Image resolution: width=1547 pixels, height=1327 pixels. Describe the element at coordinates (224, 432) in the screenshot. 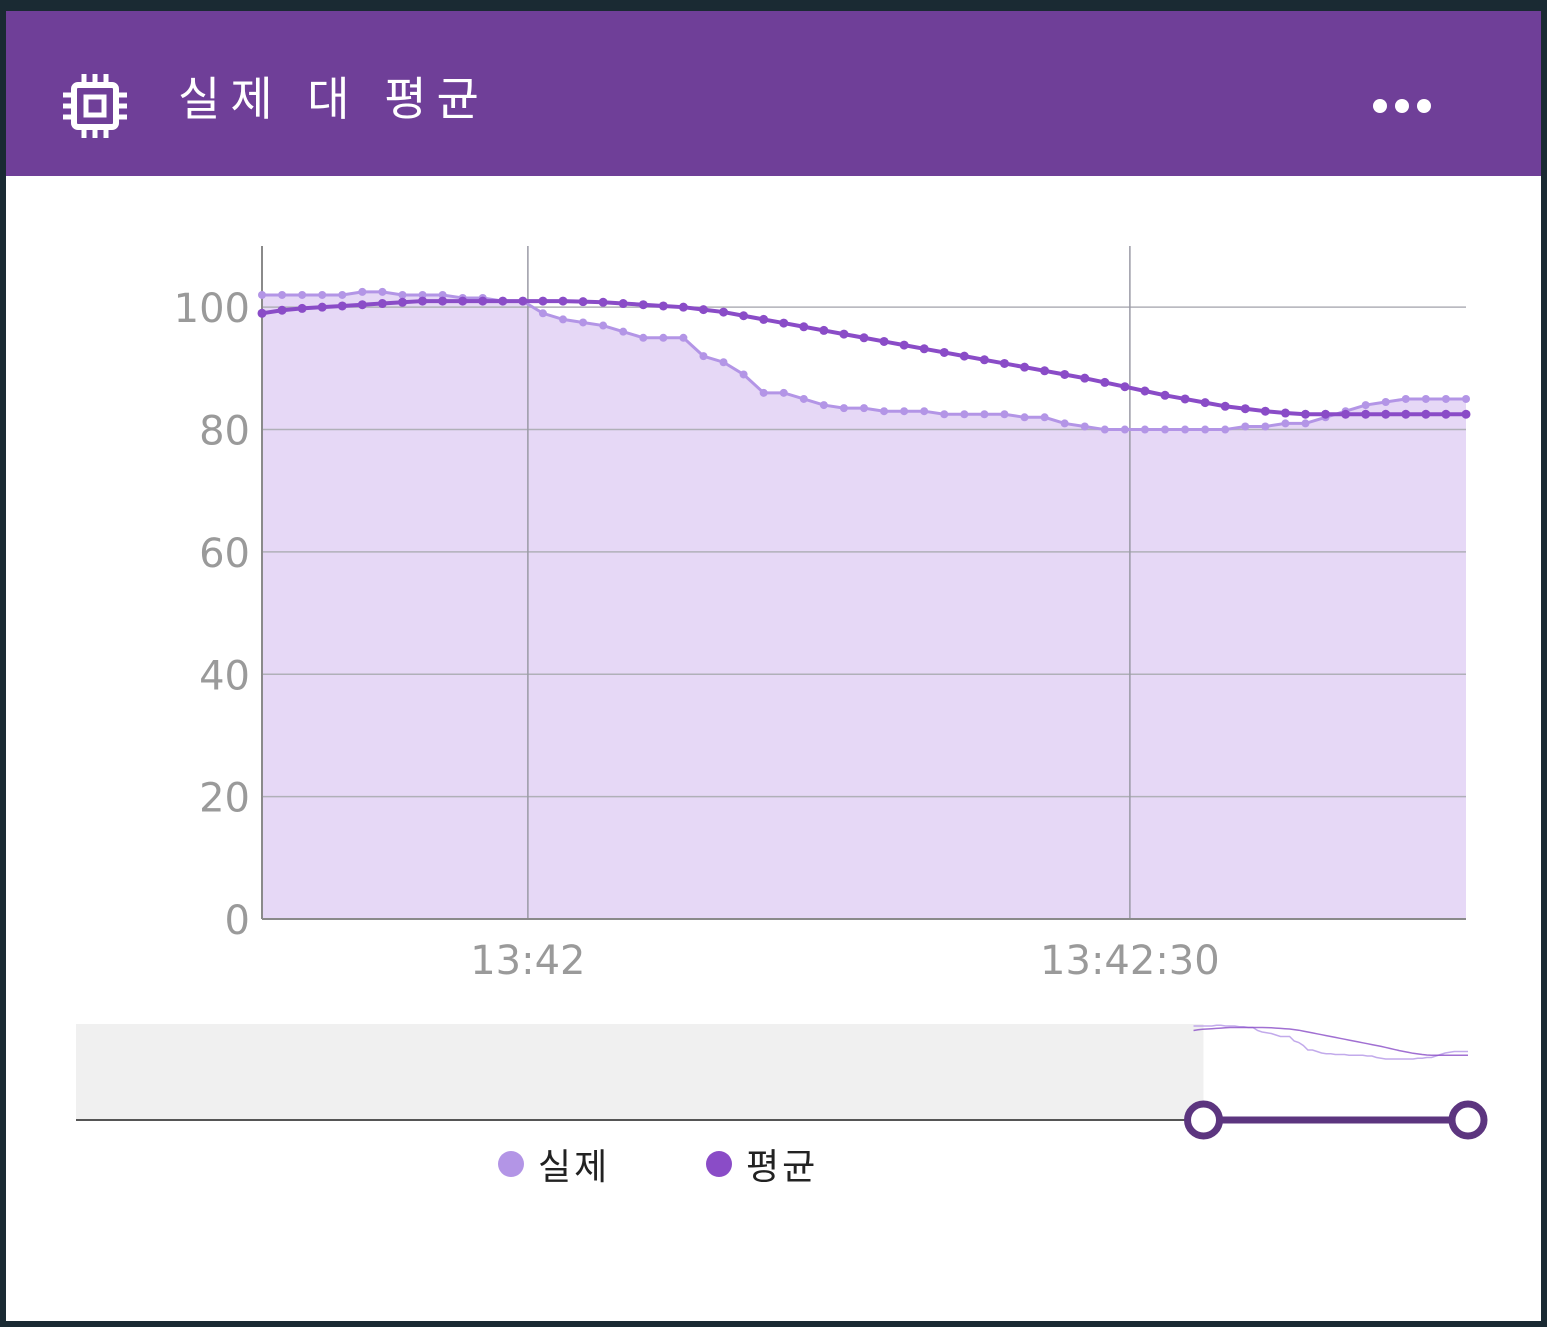

I see `y-tick-label: 80` at that location.